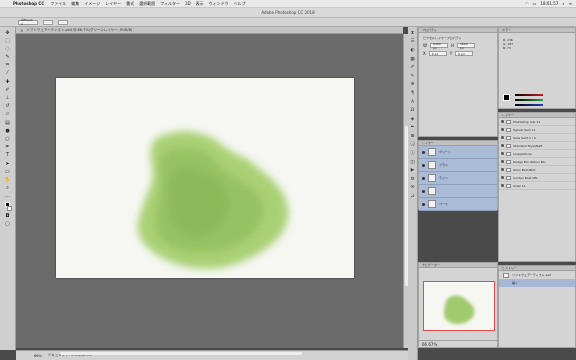  What do you see at coordinates (21, 30) in the screenshot?
I see `close-icon: ×` at bounding box center [21, 30].